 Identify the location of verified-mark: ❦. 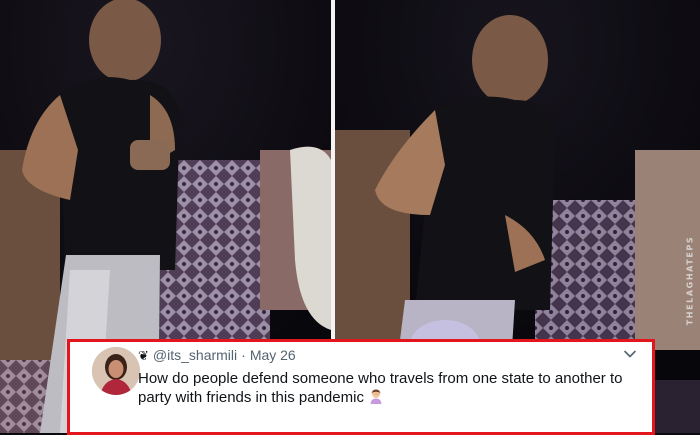
(143, 355).